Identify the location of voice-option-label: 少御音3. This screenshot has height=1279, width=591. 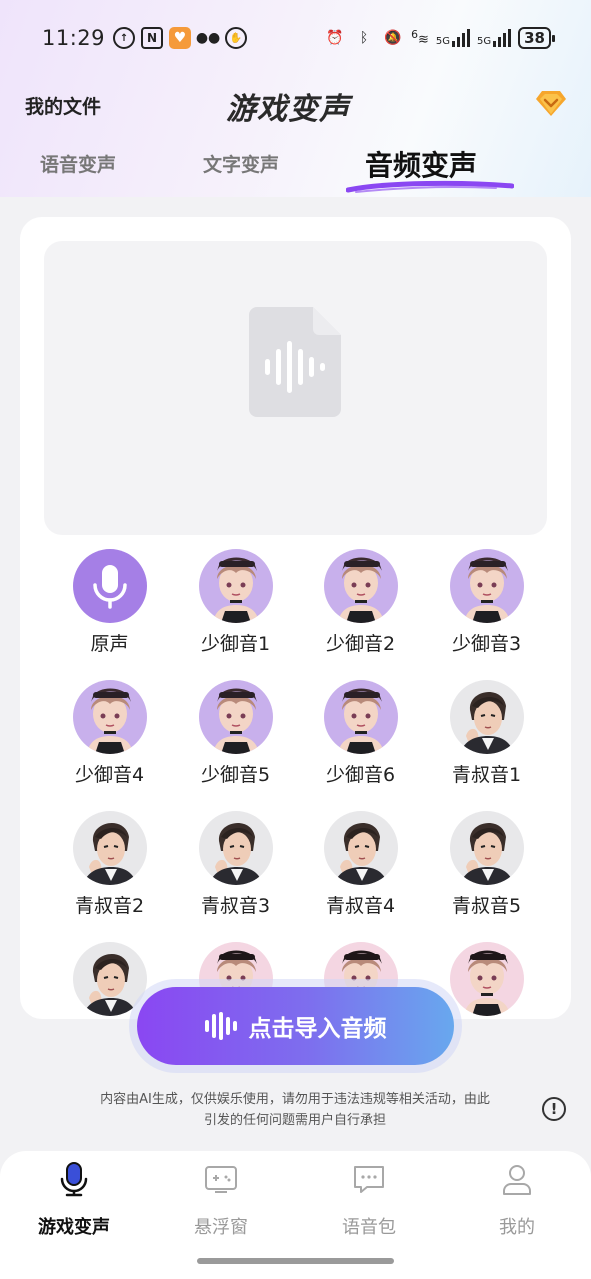
(486, 644).